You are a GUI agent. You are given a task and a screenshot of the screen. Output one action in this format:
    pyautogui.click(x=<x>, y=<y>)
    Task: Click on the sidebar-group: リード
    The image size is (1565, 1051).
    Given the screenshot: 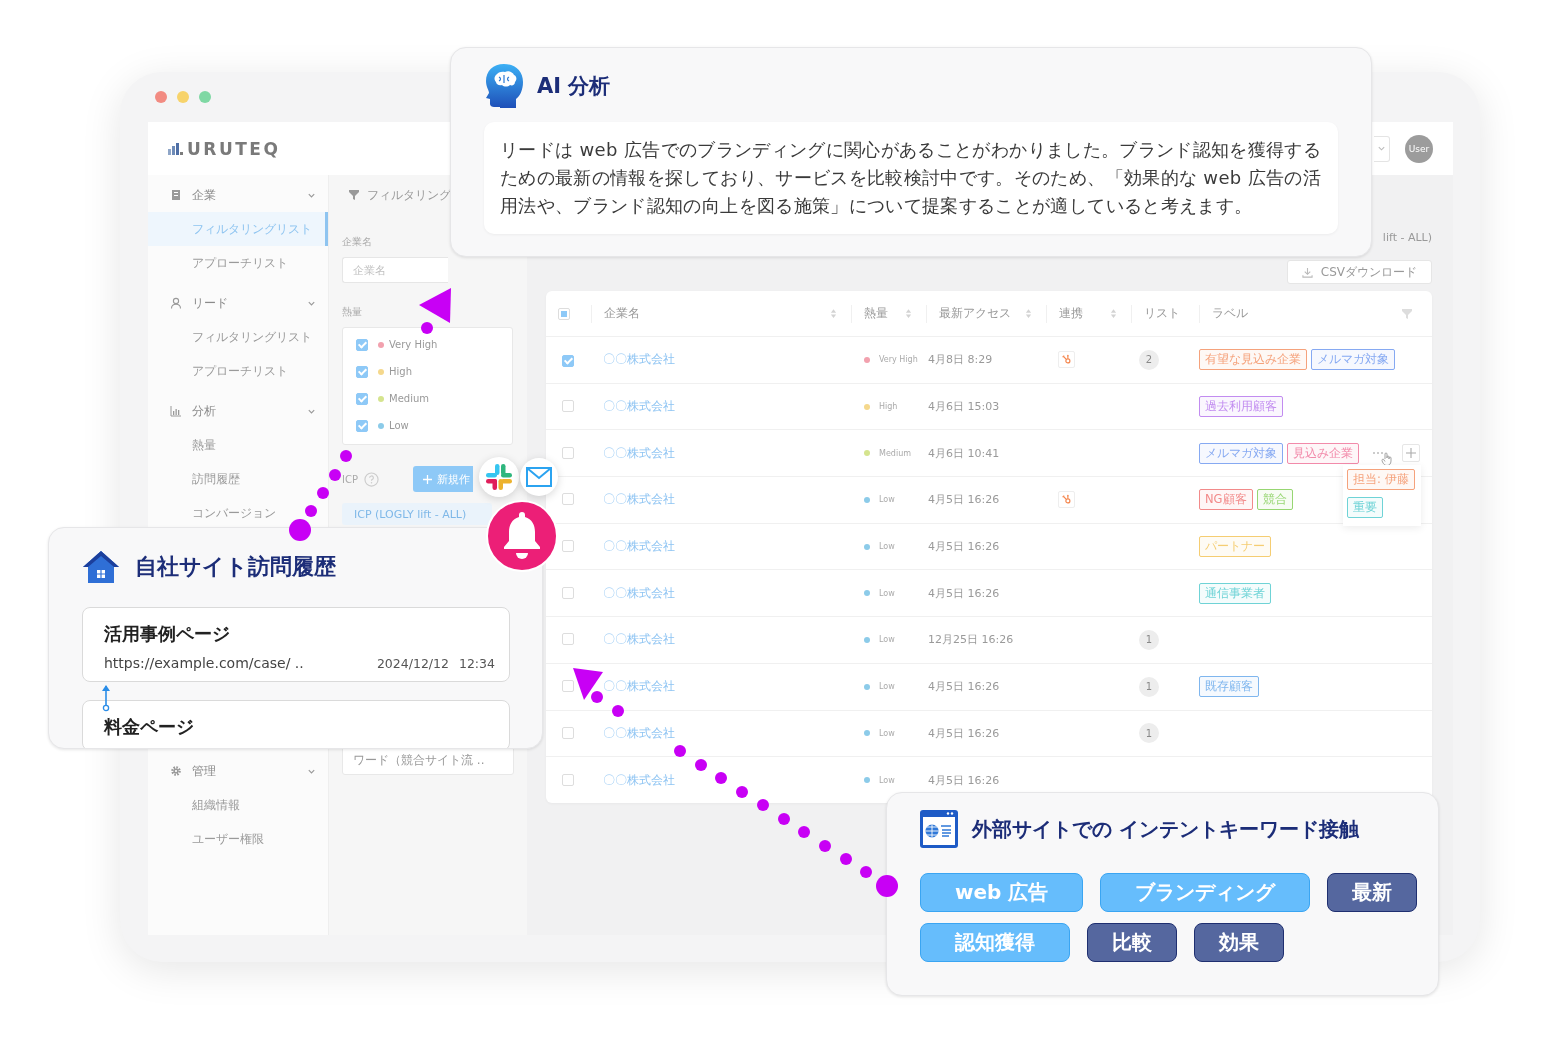 What is the action you would take?
    pyautogui.click(x=238, y=303)
    